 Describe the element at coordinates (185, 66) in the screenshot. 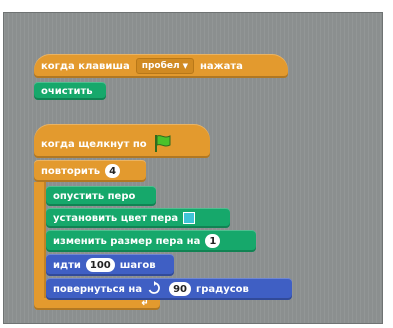

I see `caret-down-icon: ▼` at that location.